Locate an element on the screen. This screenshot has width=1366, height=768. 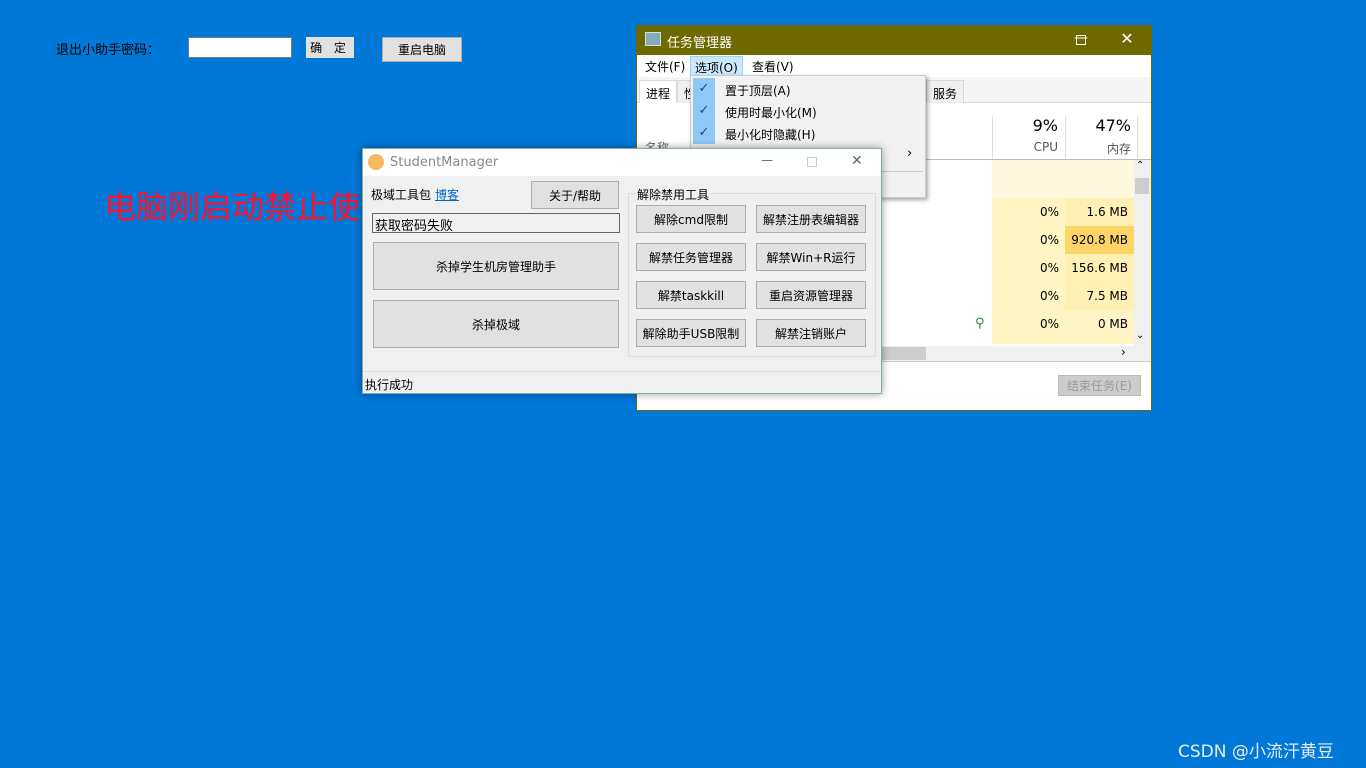
cpu-label: CPU is located at coordinates (1045, 147).